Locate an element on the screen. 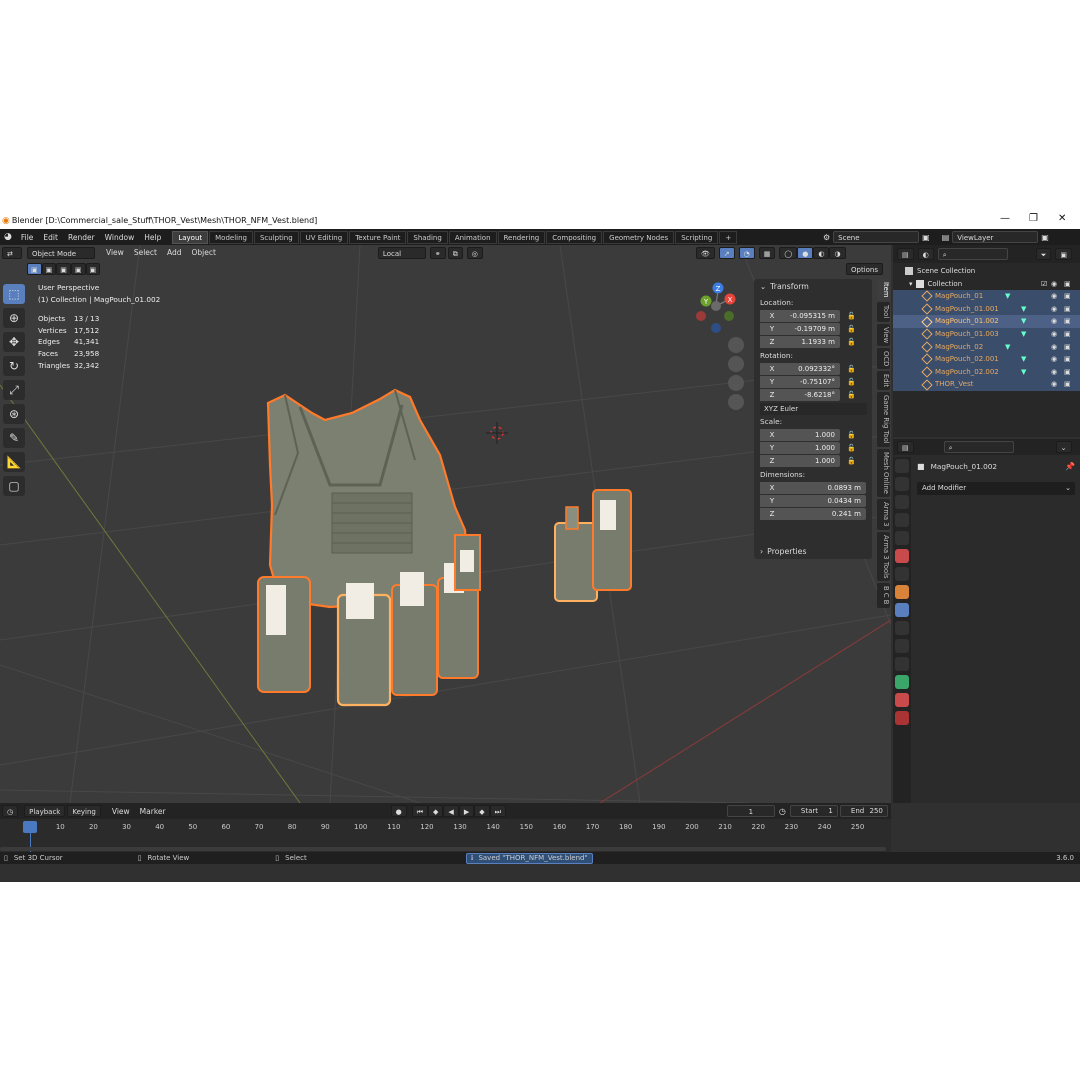 The image size is (1080, 1080). add-cube-tool-icon: ▢ is located at coordinates (14, 486).